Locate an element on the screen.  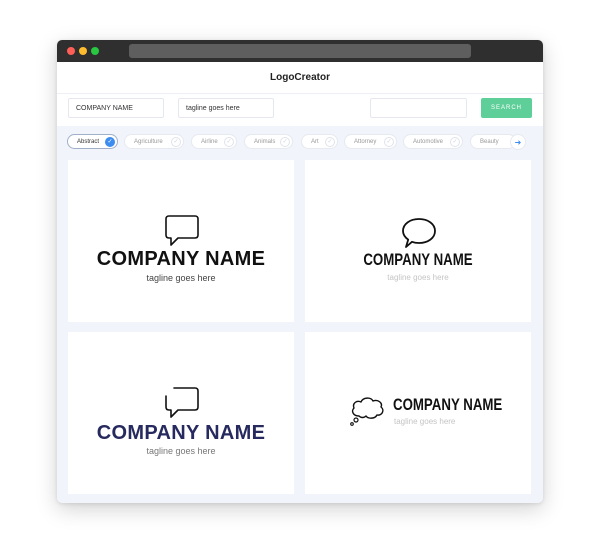
tagline-input: tagline goes here is located at coordinates (226, 108).